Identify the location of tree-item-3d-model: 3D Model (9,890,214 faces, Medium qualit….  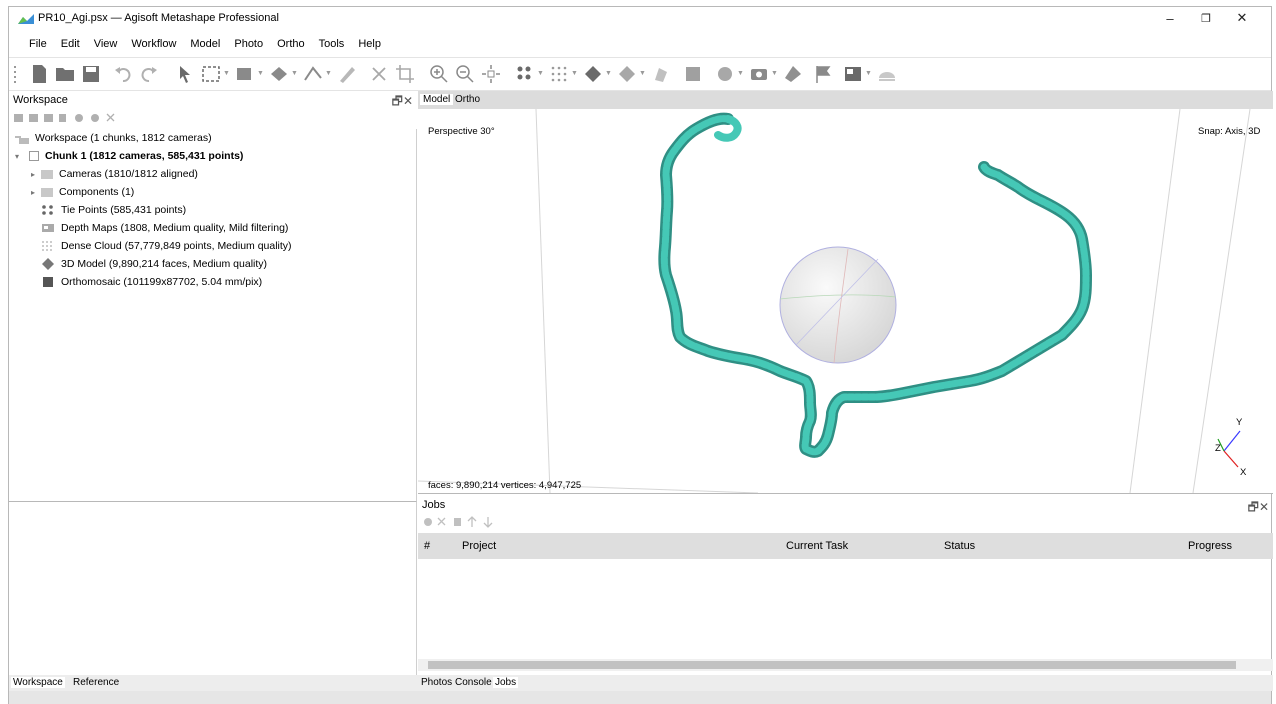
(154, 264).